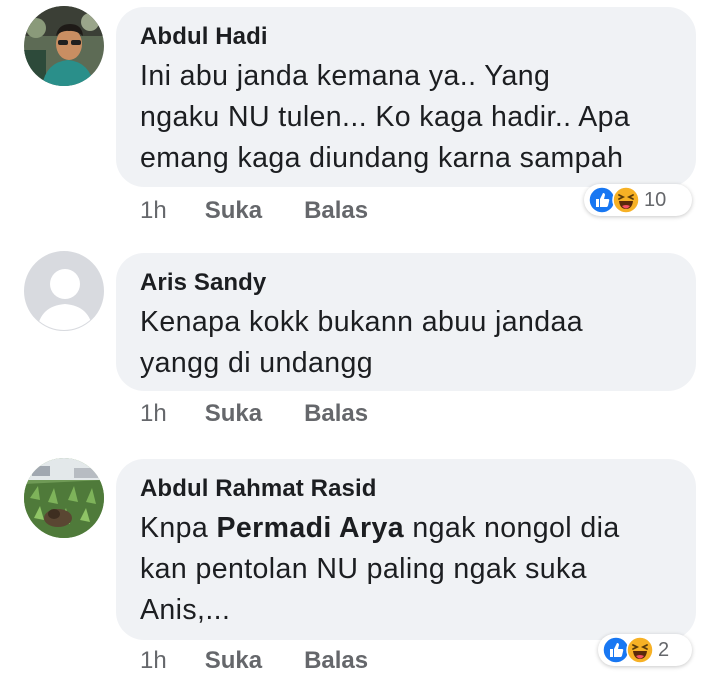 This screenshot has height=694, width=720. What do you see at coordinates (257, 363) in the screenshot?
I see `comment-text-line: yangg di undangg` at bounding box center [257, 363].